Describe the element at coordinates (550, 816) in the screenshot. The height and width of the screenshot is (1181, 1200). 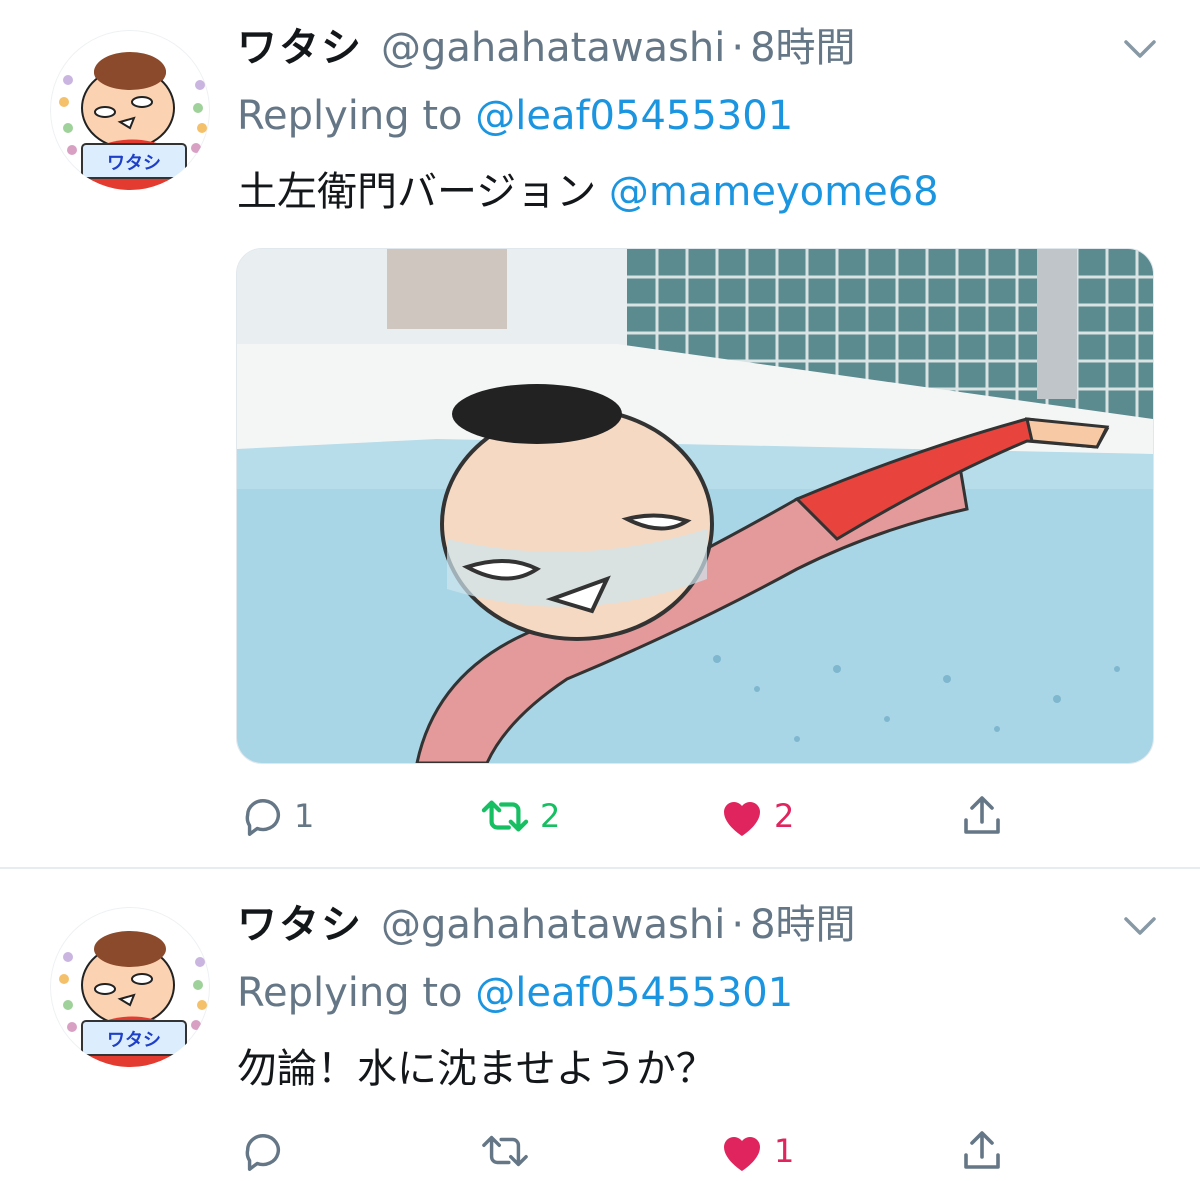
I see `retweet-count: 2` at that location.